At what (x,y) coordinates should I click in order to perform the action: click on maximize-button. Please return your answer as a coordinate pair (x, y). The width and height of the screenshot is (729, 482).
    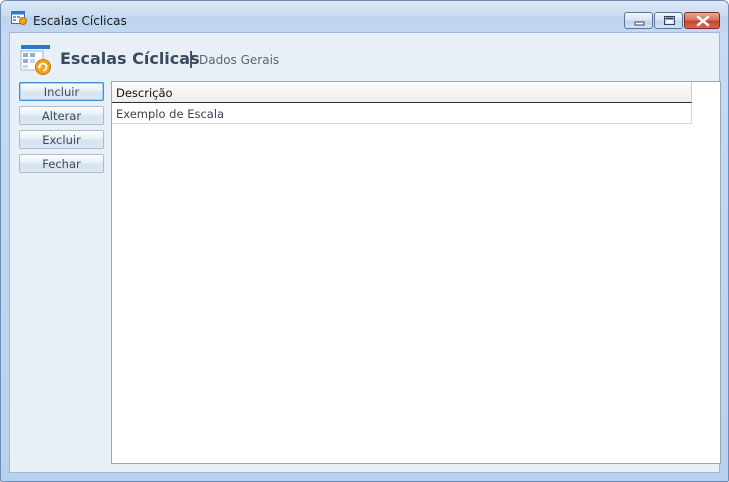
    Looking at the image, I should click on (668, 20).